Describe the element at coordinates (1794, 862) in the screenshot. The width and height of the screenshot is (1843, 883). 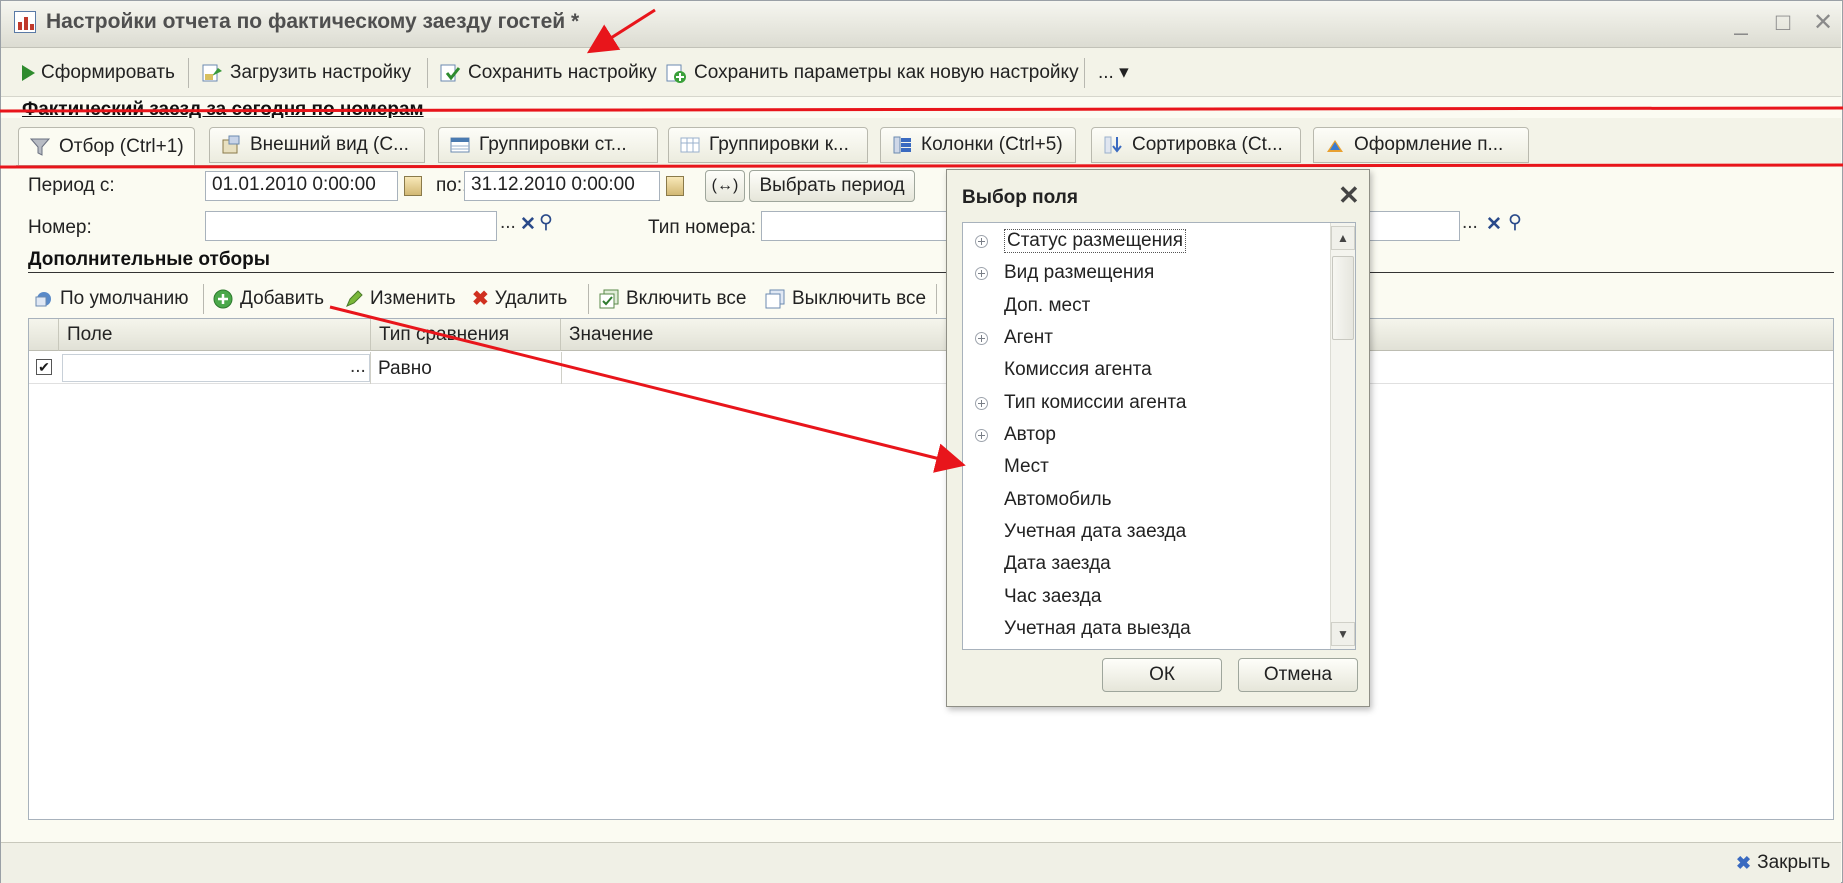
I see `close-label: Закрыть` at that location.